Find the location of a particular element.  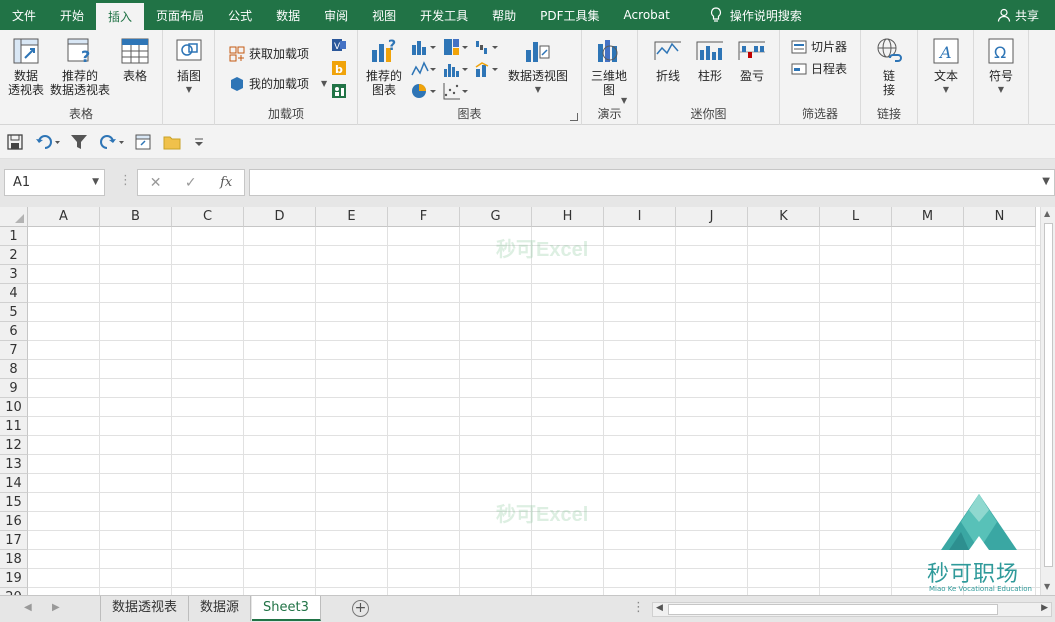

scatter-chart-icon is located at coordinates (456, 91).